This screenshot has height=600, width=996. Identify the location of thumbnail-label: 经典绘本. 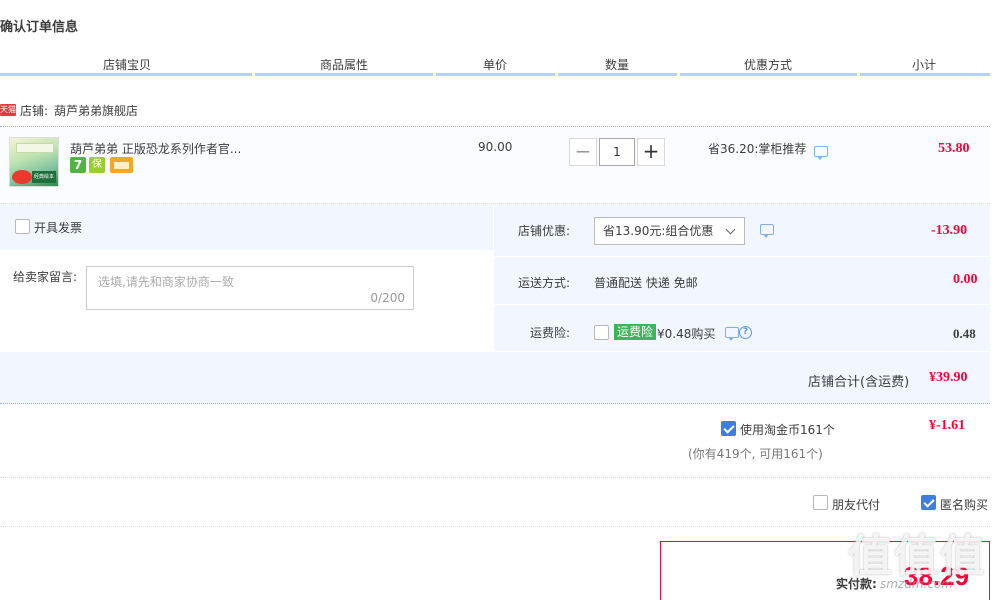
(44, 177).